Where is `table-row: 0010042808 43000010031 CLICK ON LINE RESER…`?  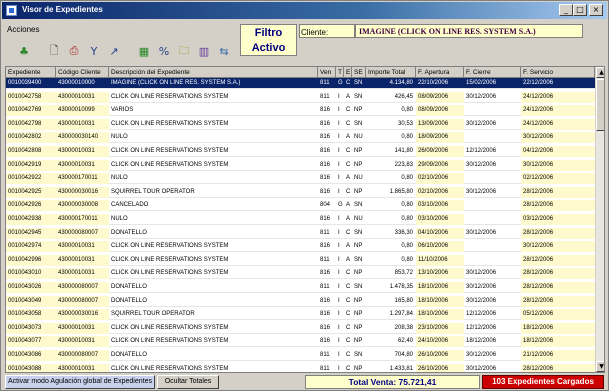 table-row: 0010042808 43000010031 CLICK ON LINE RESER… is located at coordinates (300, 151).